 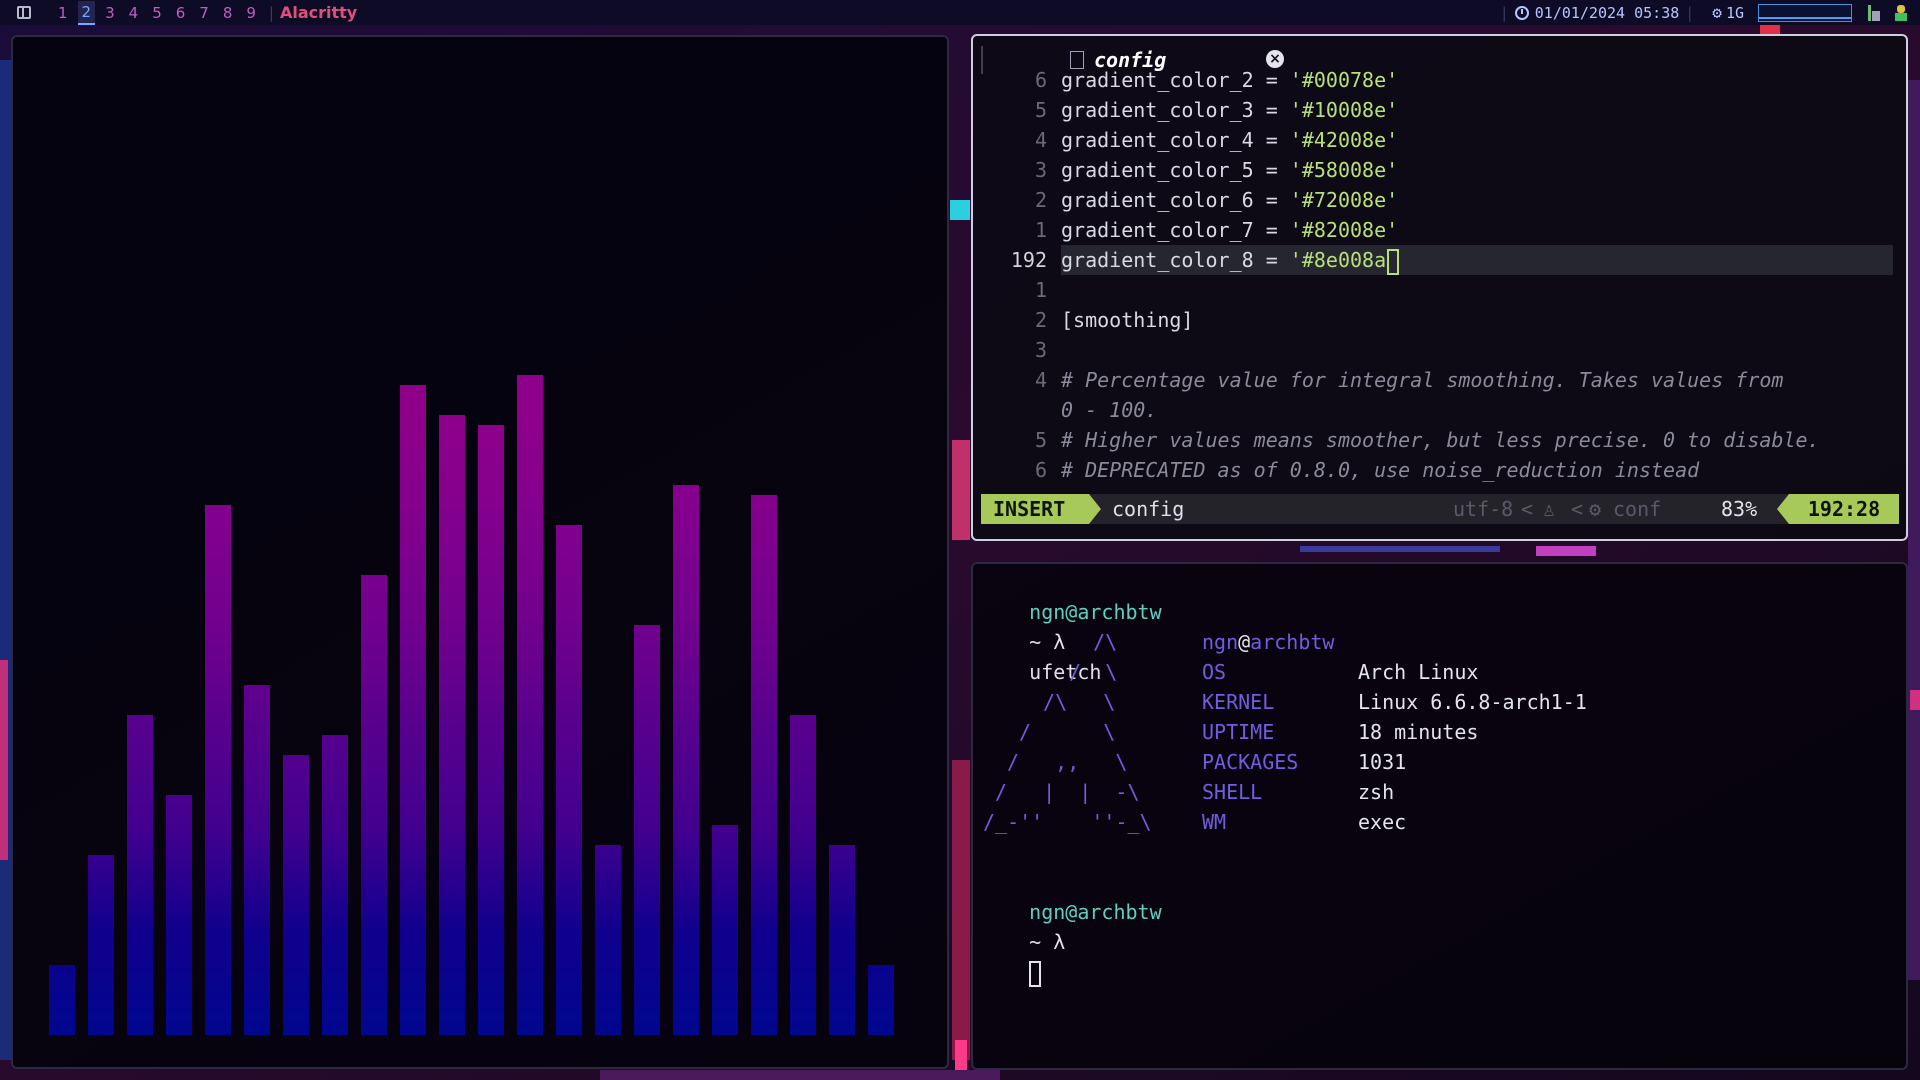 I want to click on workspace-8: 8, so click(x=228, y=13).